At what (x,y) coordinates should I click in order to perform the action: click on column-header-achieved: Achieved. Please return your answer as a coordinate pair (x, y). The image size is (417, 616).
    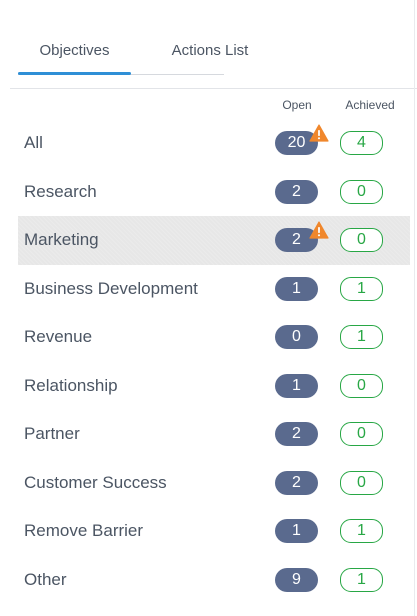
    Looking at the image, I should click on (370, 105).